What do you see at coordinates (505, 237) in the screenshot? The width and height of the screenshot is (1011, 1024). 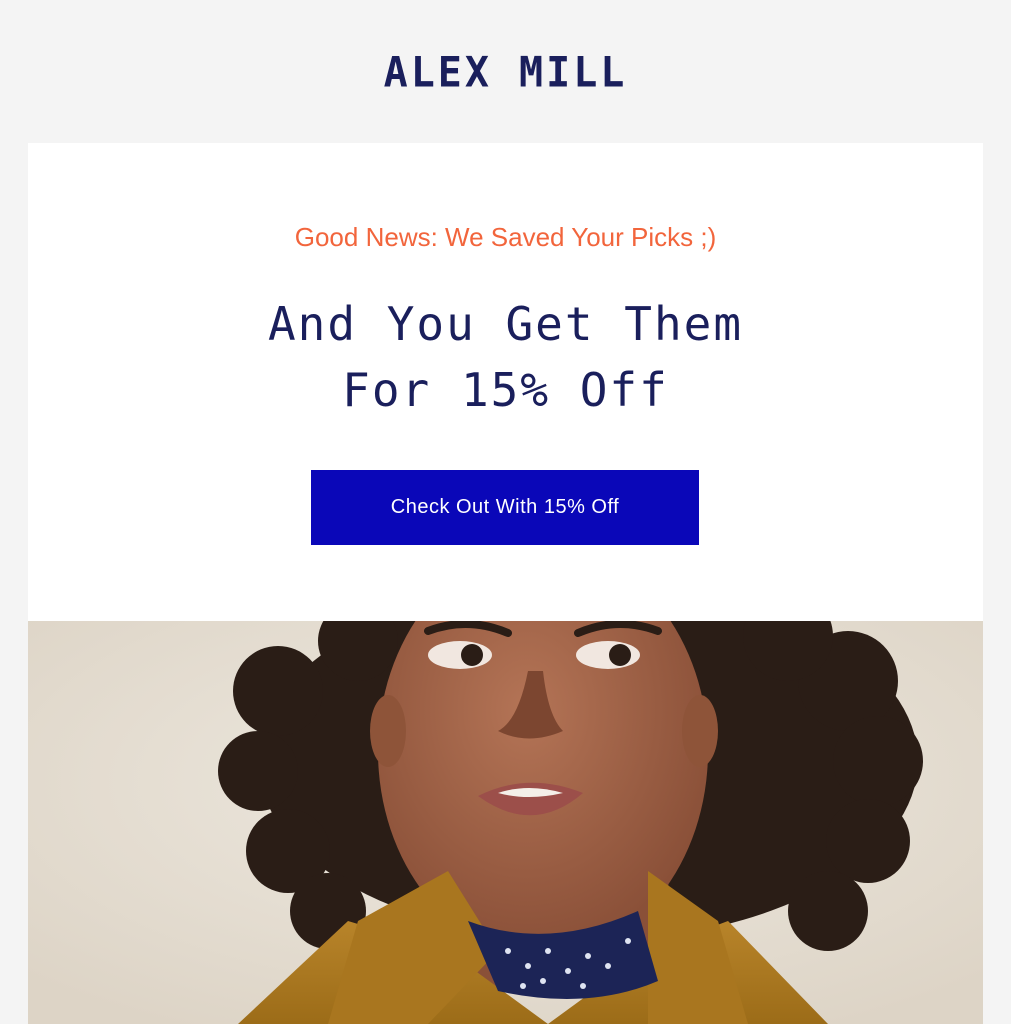 I see `promo-eyebrow: Good News: We Saved Your Picks ;)` at bounding box center [505, 237].